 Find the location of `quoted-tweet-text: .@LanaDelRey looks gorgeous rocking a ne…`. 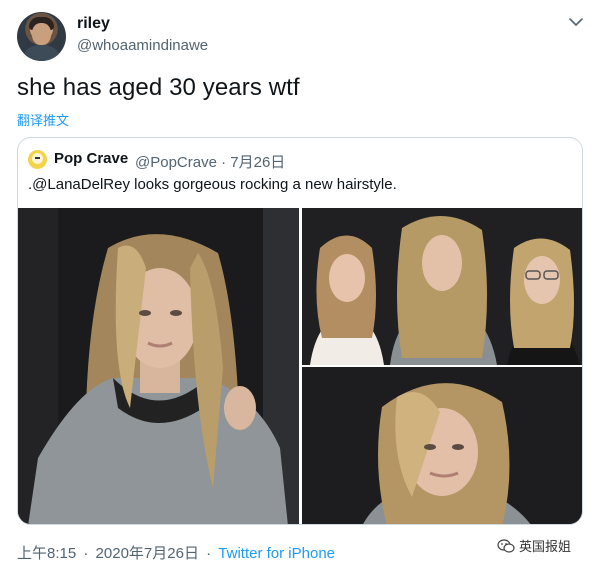

quoted-tweet-text: .@LanaDelRey looks gorgeous rocking a ne… is located at coordinates (212, 184).